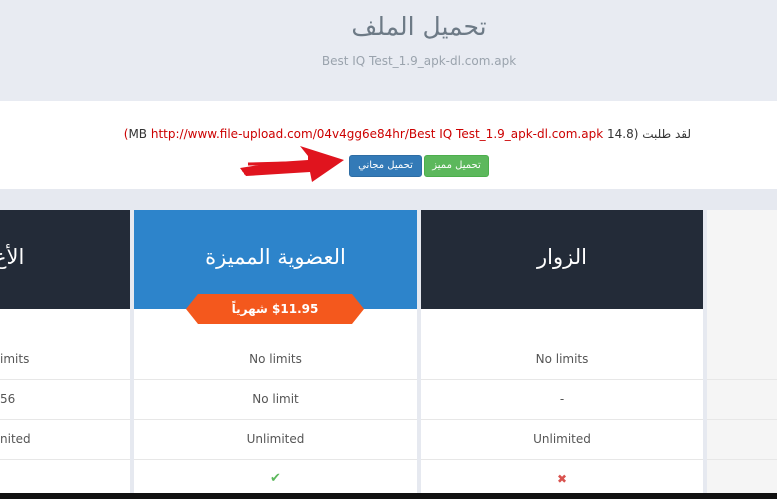 This screenshot has width=777, height=499. I want to click on table-row: No limit, so click(275, 399).